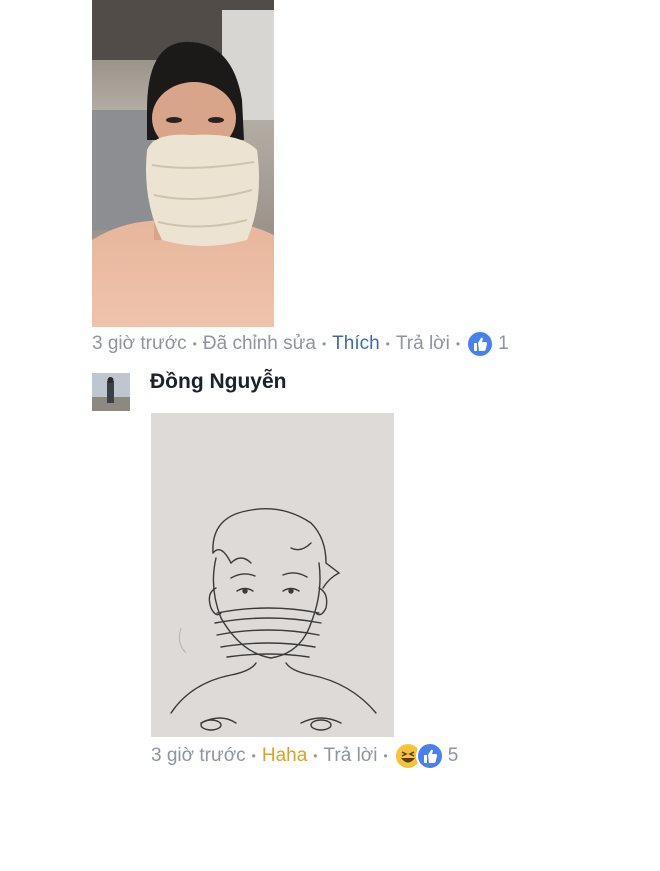  I want to click on comment-meta: 3 giờ trước • Haha • Trả lời • 5, so click(304, 756).